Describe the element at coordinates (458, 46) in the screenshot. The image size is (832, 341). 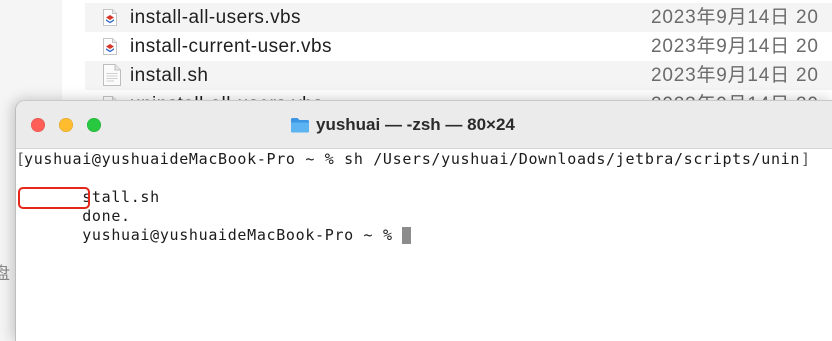
I see `file-row: install-current-user.vbs 2023年9月14日 20` at that location.